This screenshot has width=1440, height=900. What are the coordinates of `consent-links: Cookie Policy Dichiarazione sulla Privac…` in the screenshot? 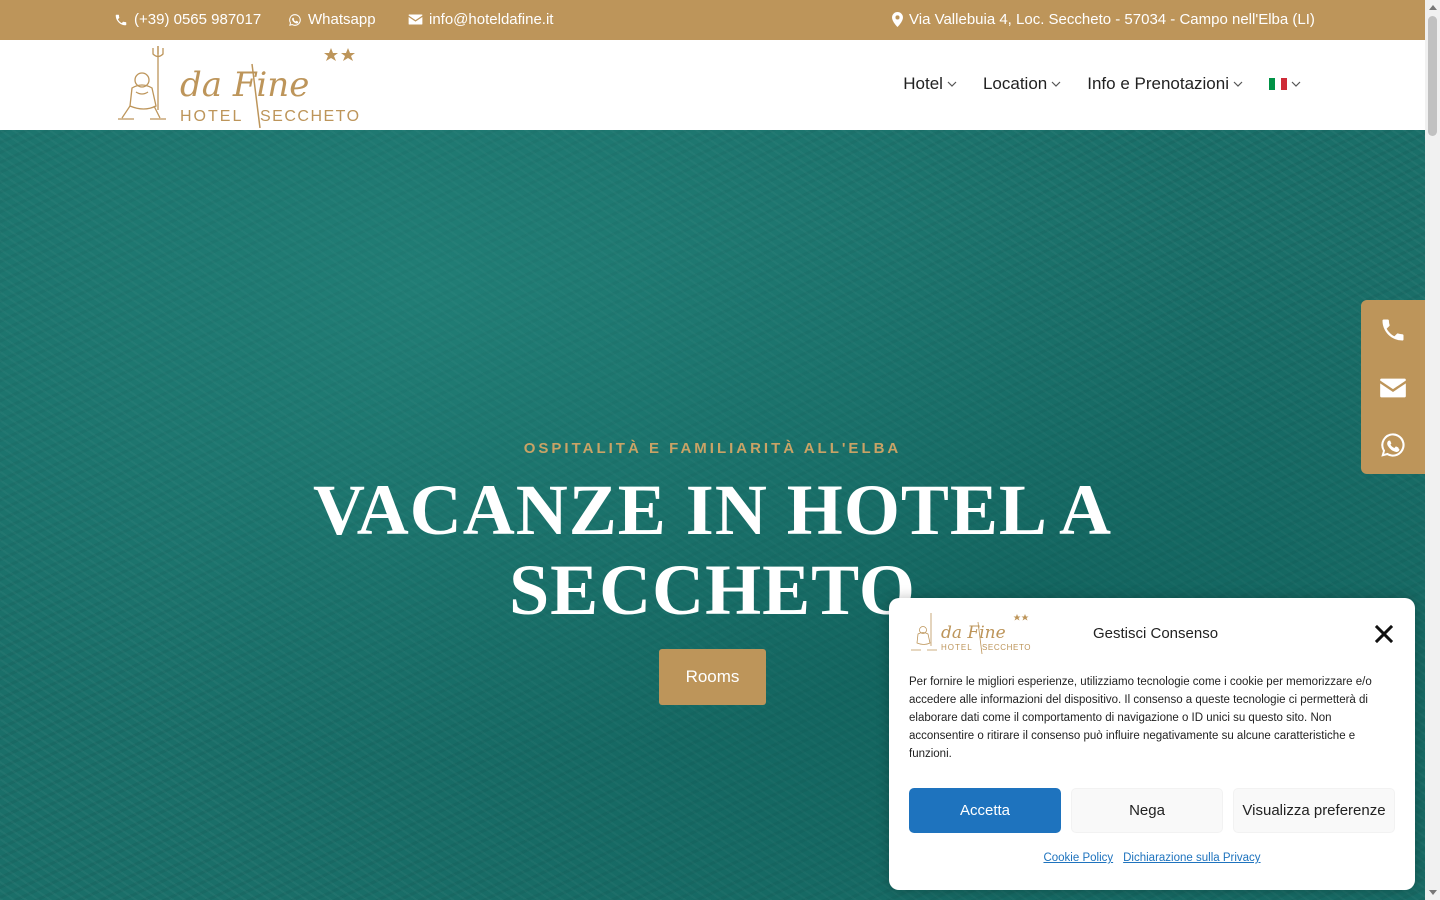 It's located at (1152, 858).